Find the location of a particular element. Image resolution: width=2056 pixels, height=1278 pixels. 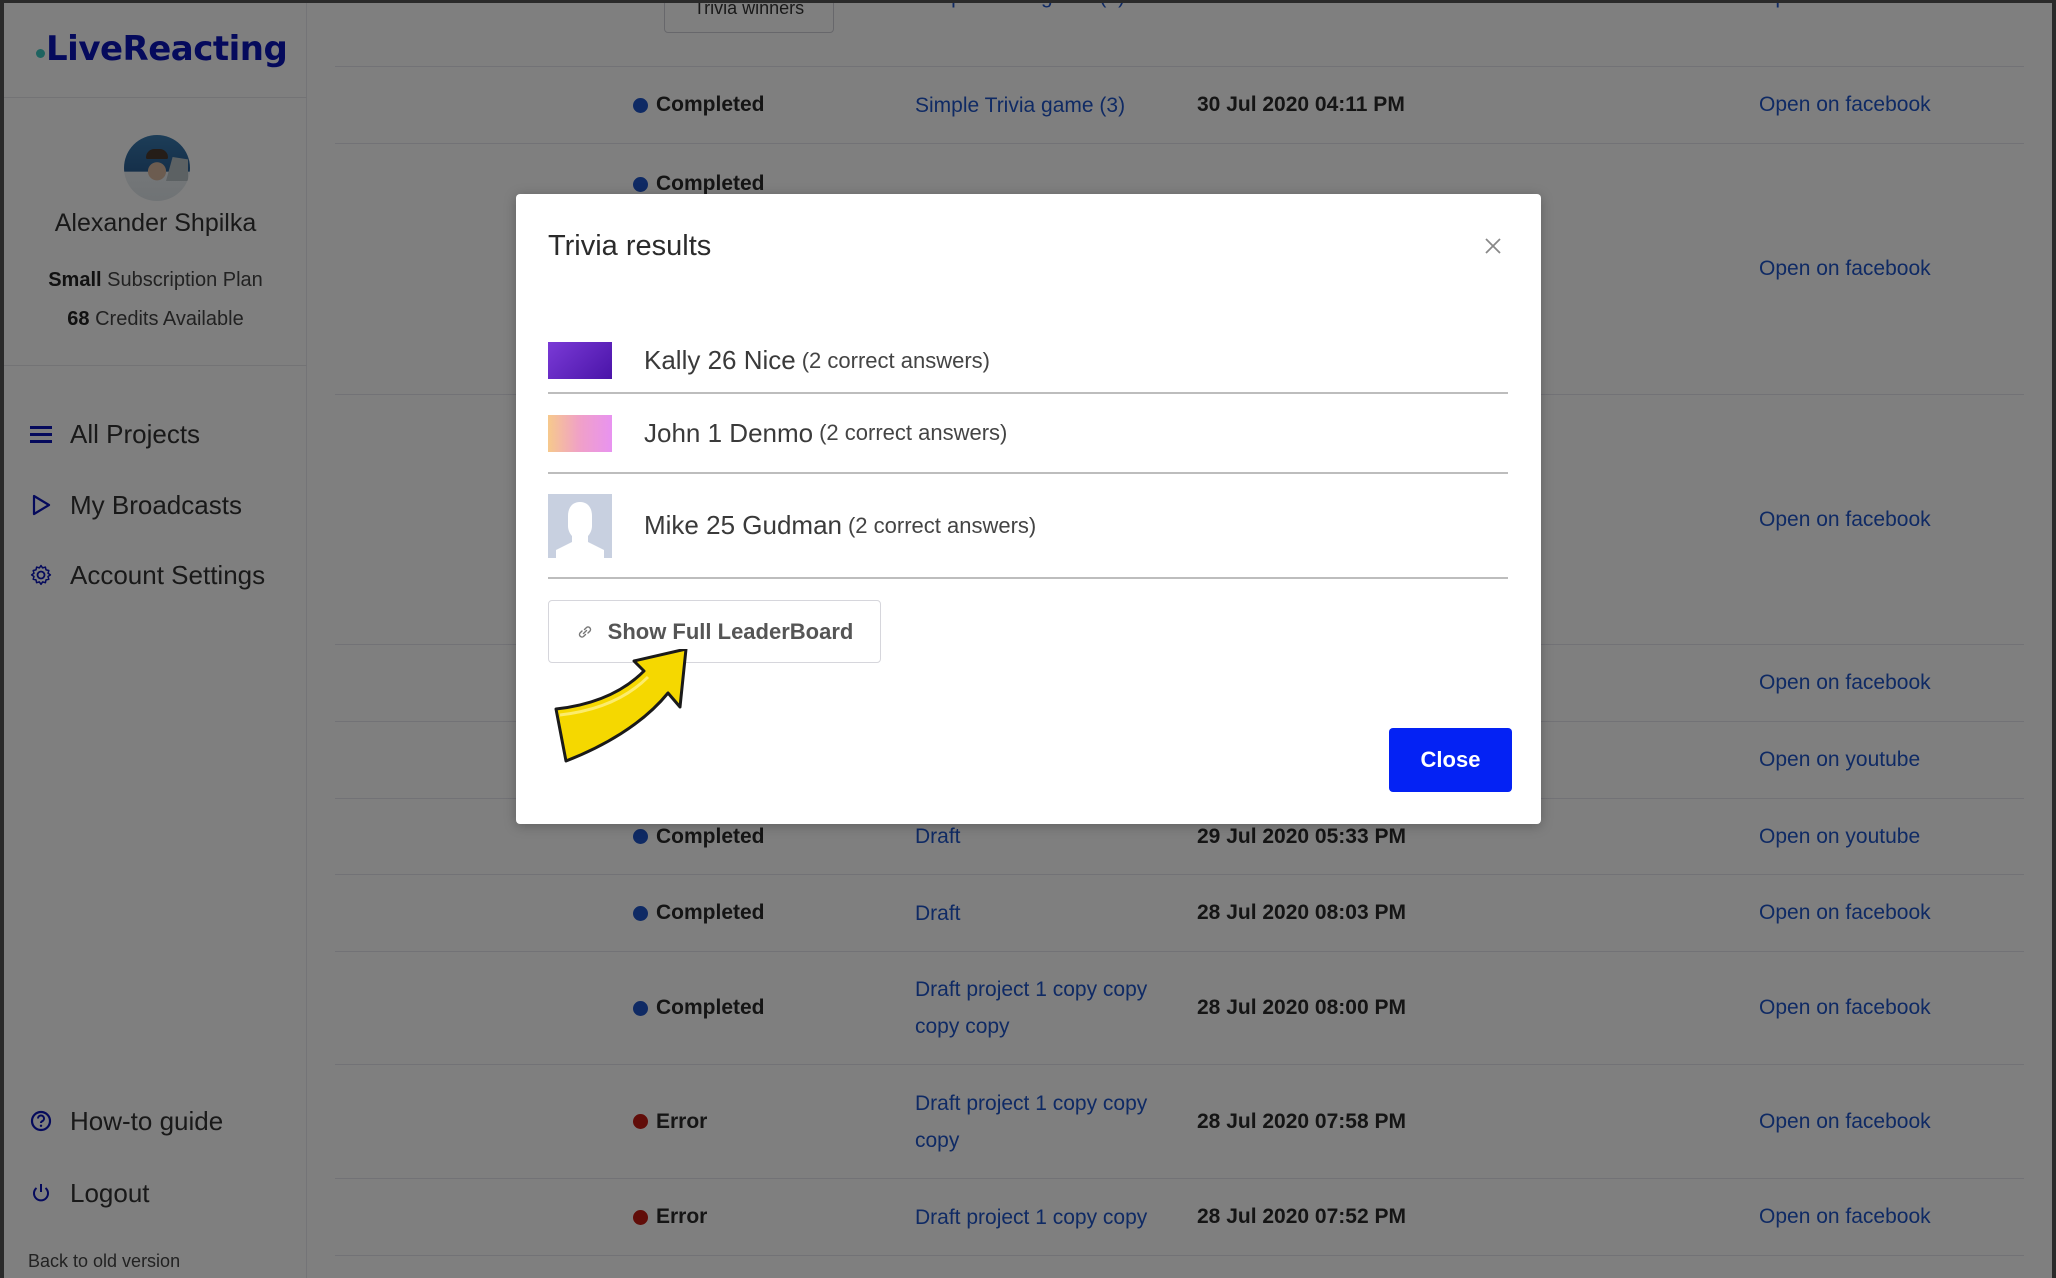

annotation-arrow-icon is located at coordinates (621, 706).